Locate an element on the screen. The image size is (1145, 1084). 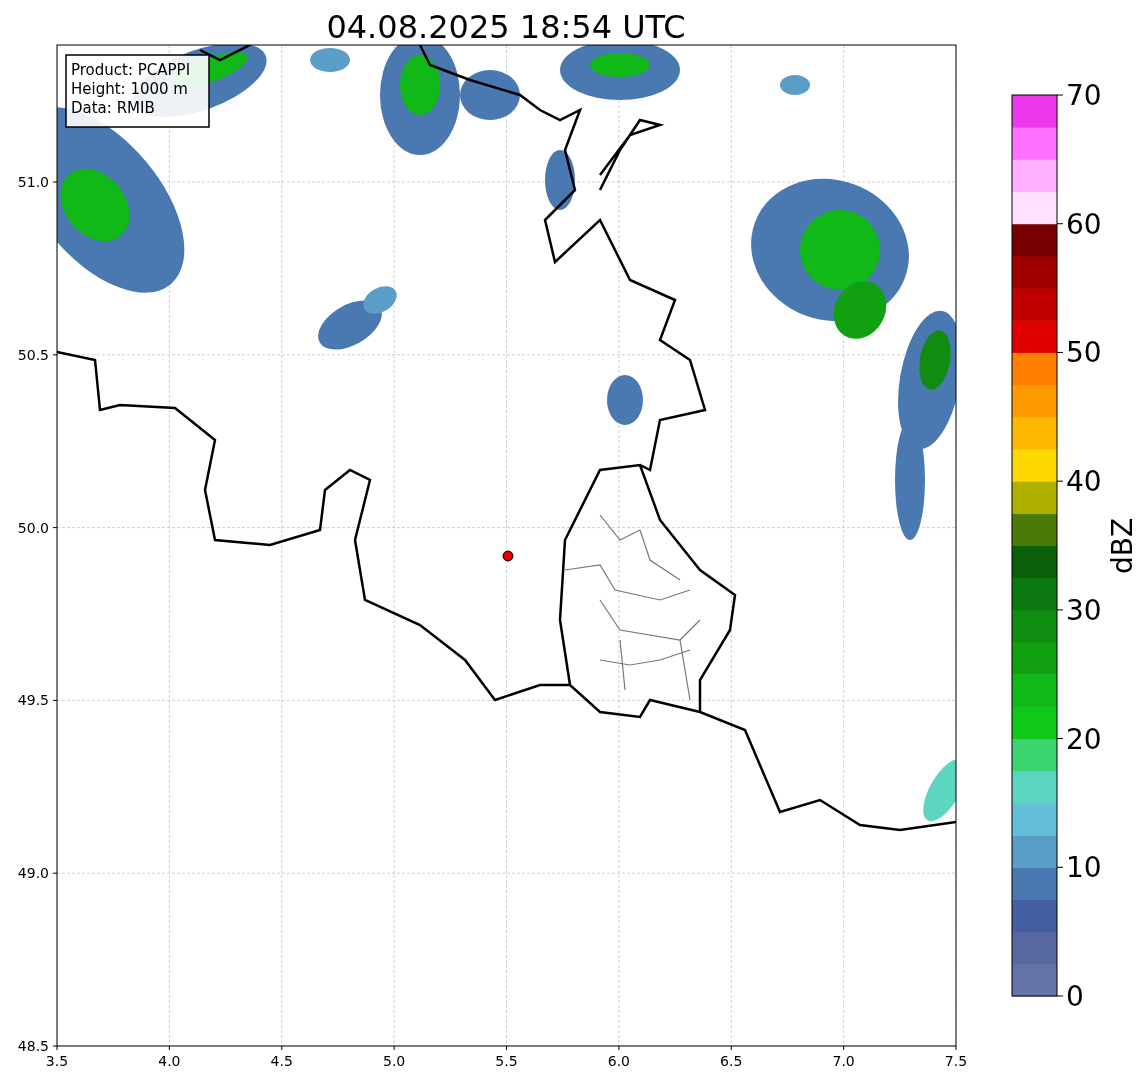
colorbar-tick-label: 40 is located at coordinates (1084, 482).